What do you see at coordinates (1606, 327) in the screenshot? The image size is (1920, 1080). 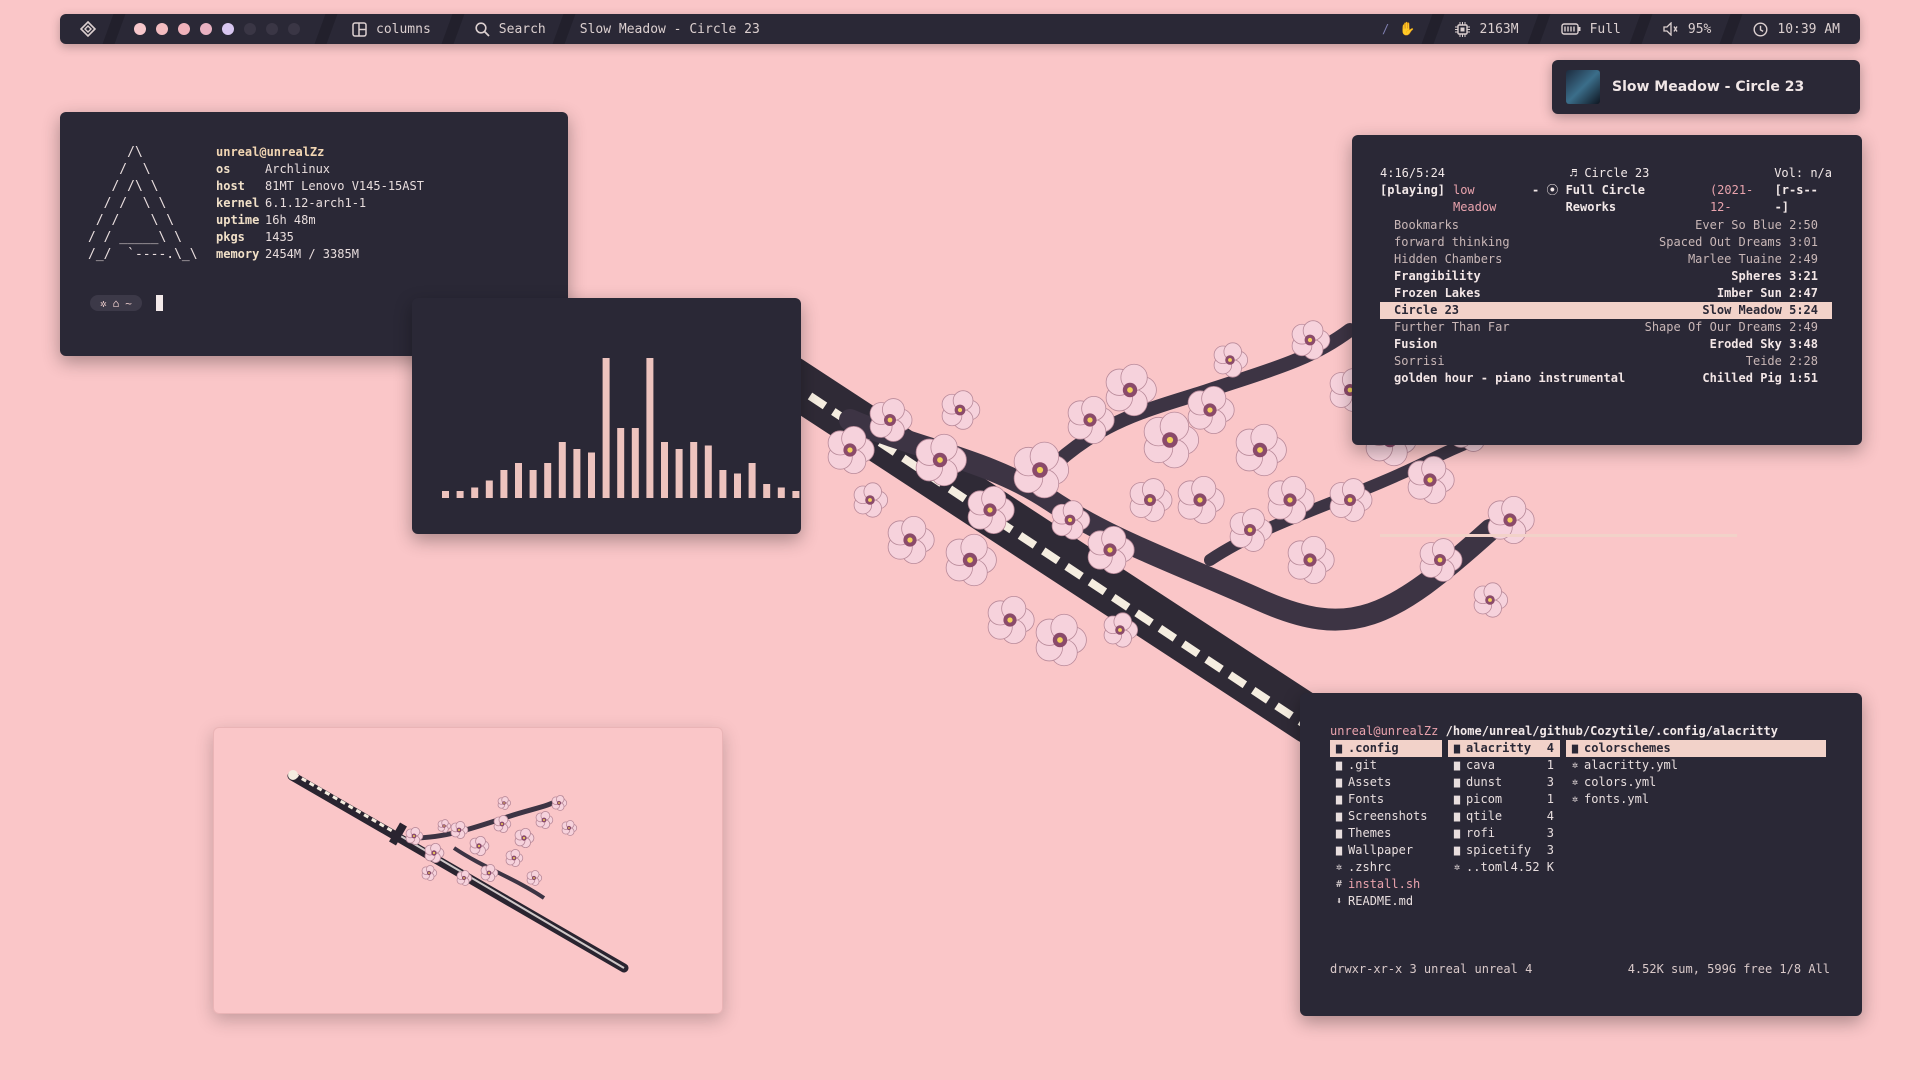 I see `playlist-item: Further Than Far Shape Of Our Dreams 2:49` at bounding box center [1606, 327].